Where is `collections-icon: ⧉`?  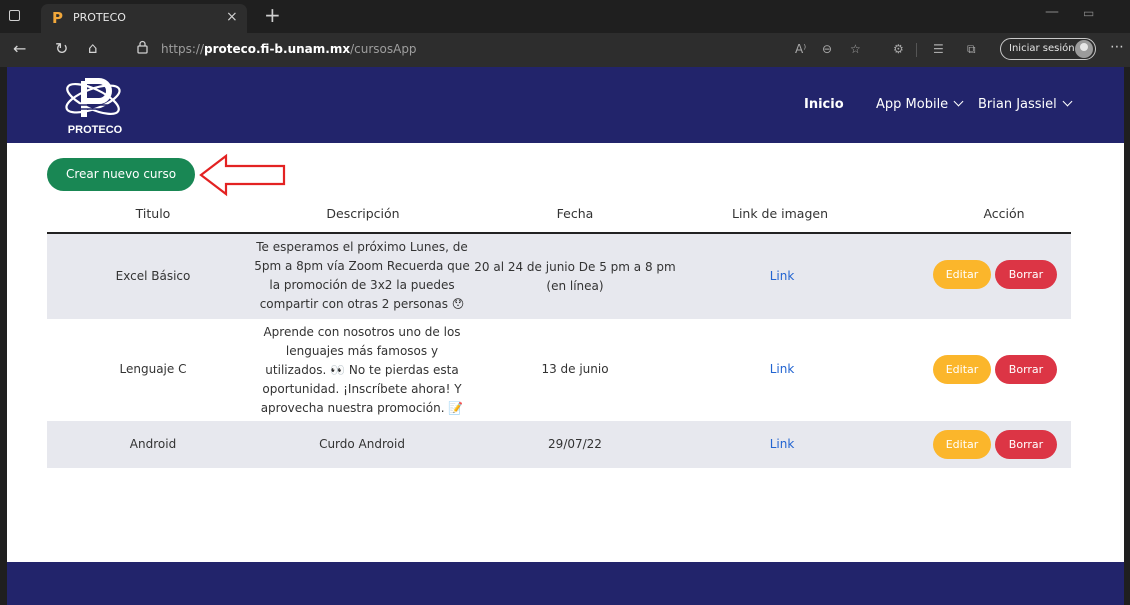 collections-icon: ⧉ is located at coordinates (971, 49).